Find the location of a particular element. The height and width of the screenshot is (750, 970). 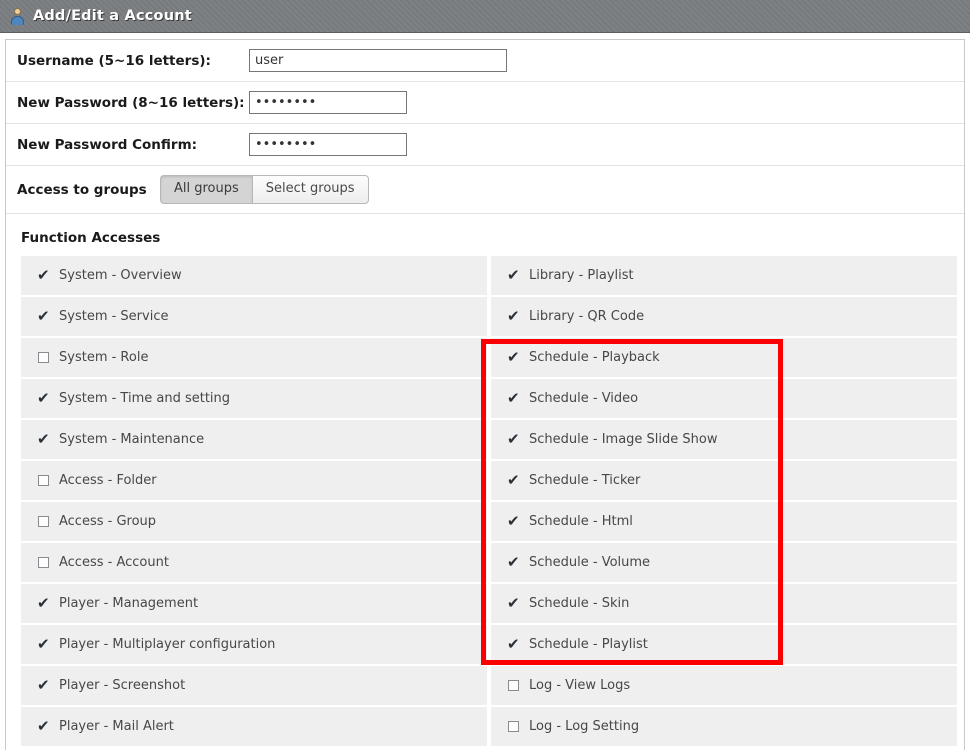

permission-label: System - Role is located at coordinates (104, 357).